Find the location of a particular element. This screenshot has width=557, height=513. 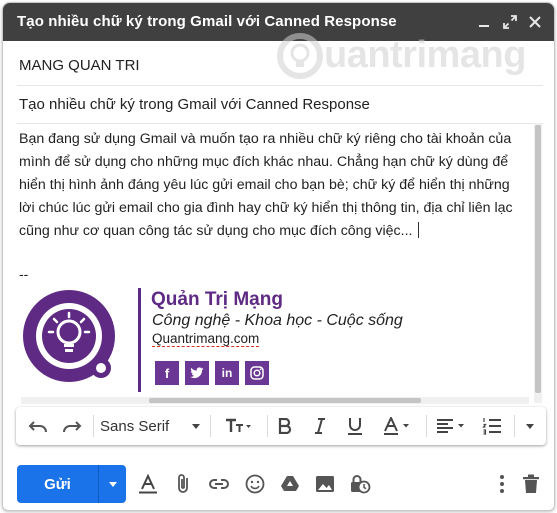

bold-button is located at coordinates (285, 426).